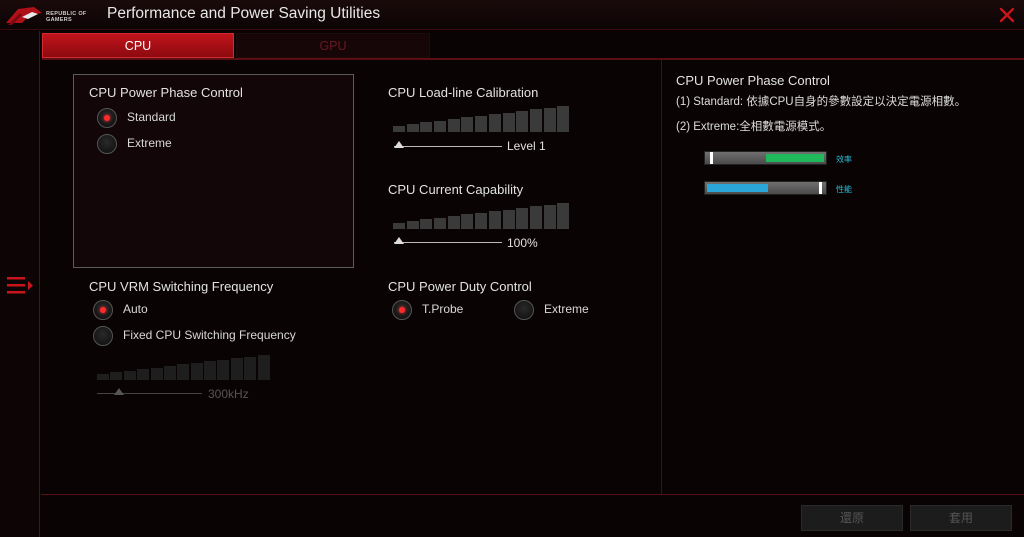 This screenshot has width=1024, height=537. Describe the element at coordinates (711, 158) in the screenshot. I see `efficiency-meter-marker` at that location.